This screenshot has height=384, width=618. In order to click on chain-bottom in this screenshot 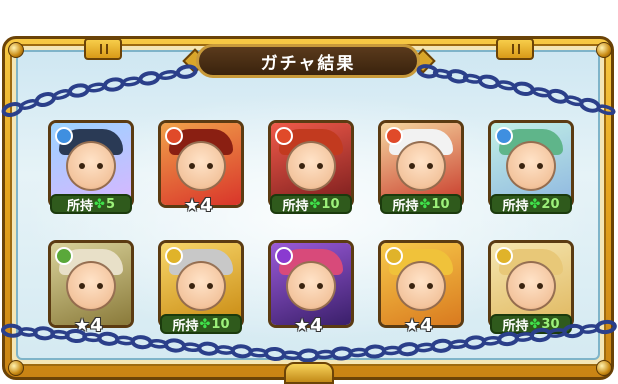, I will do `click(309, 341)`.